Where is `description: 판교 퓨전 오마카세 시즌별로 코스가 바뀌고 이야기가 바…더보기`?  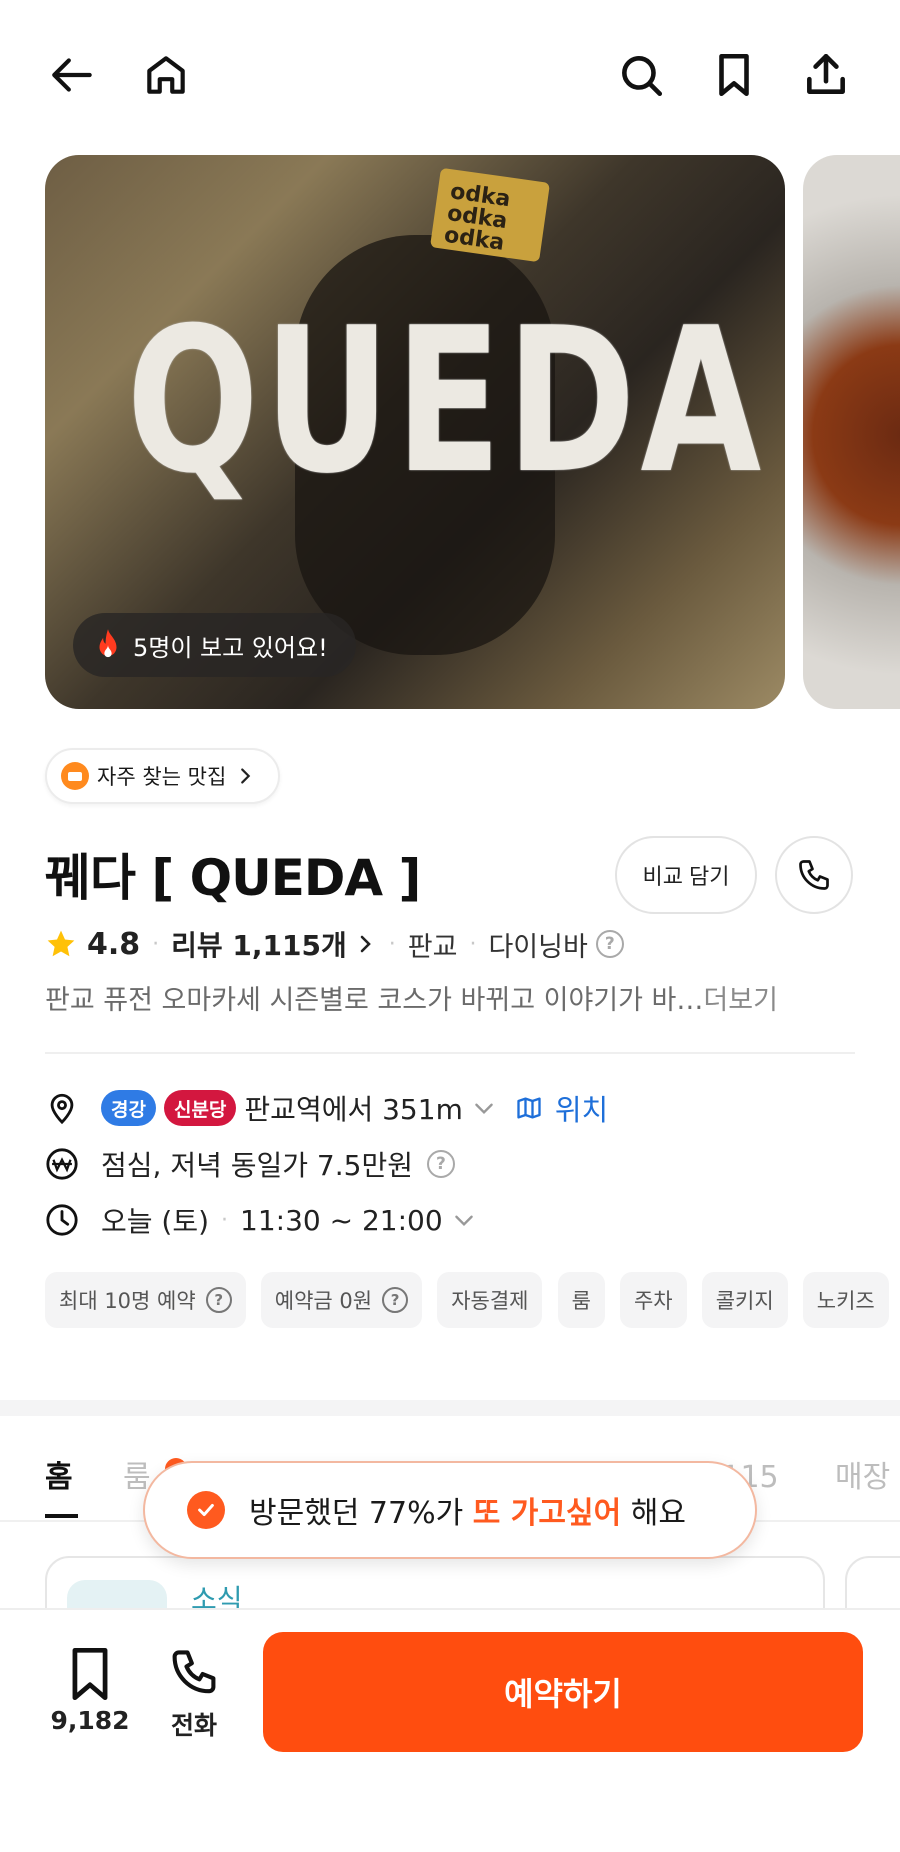 description: 판교 퓨전 오마카세 시즌별로 코스가 바뀌고 이야기가 바…더보기 is located at coordinates (455, 1001).